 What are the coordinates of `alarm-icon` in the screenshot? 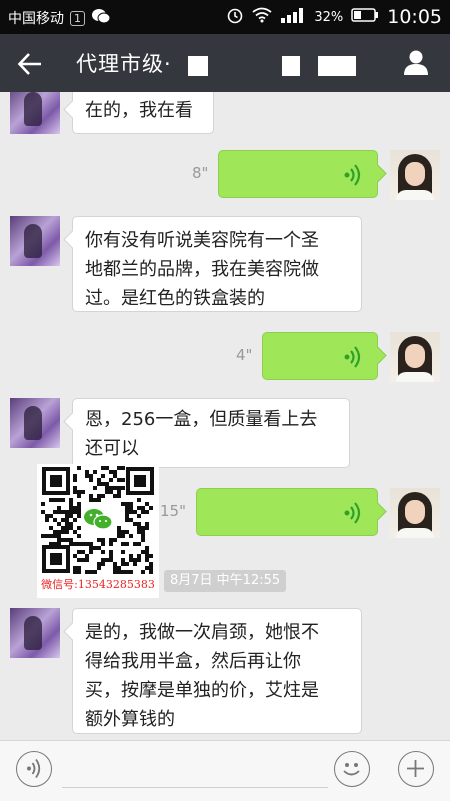 It's located at (235, 17).